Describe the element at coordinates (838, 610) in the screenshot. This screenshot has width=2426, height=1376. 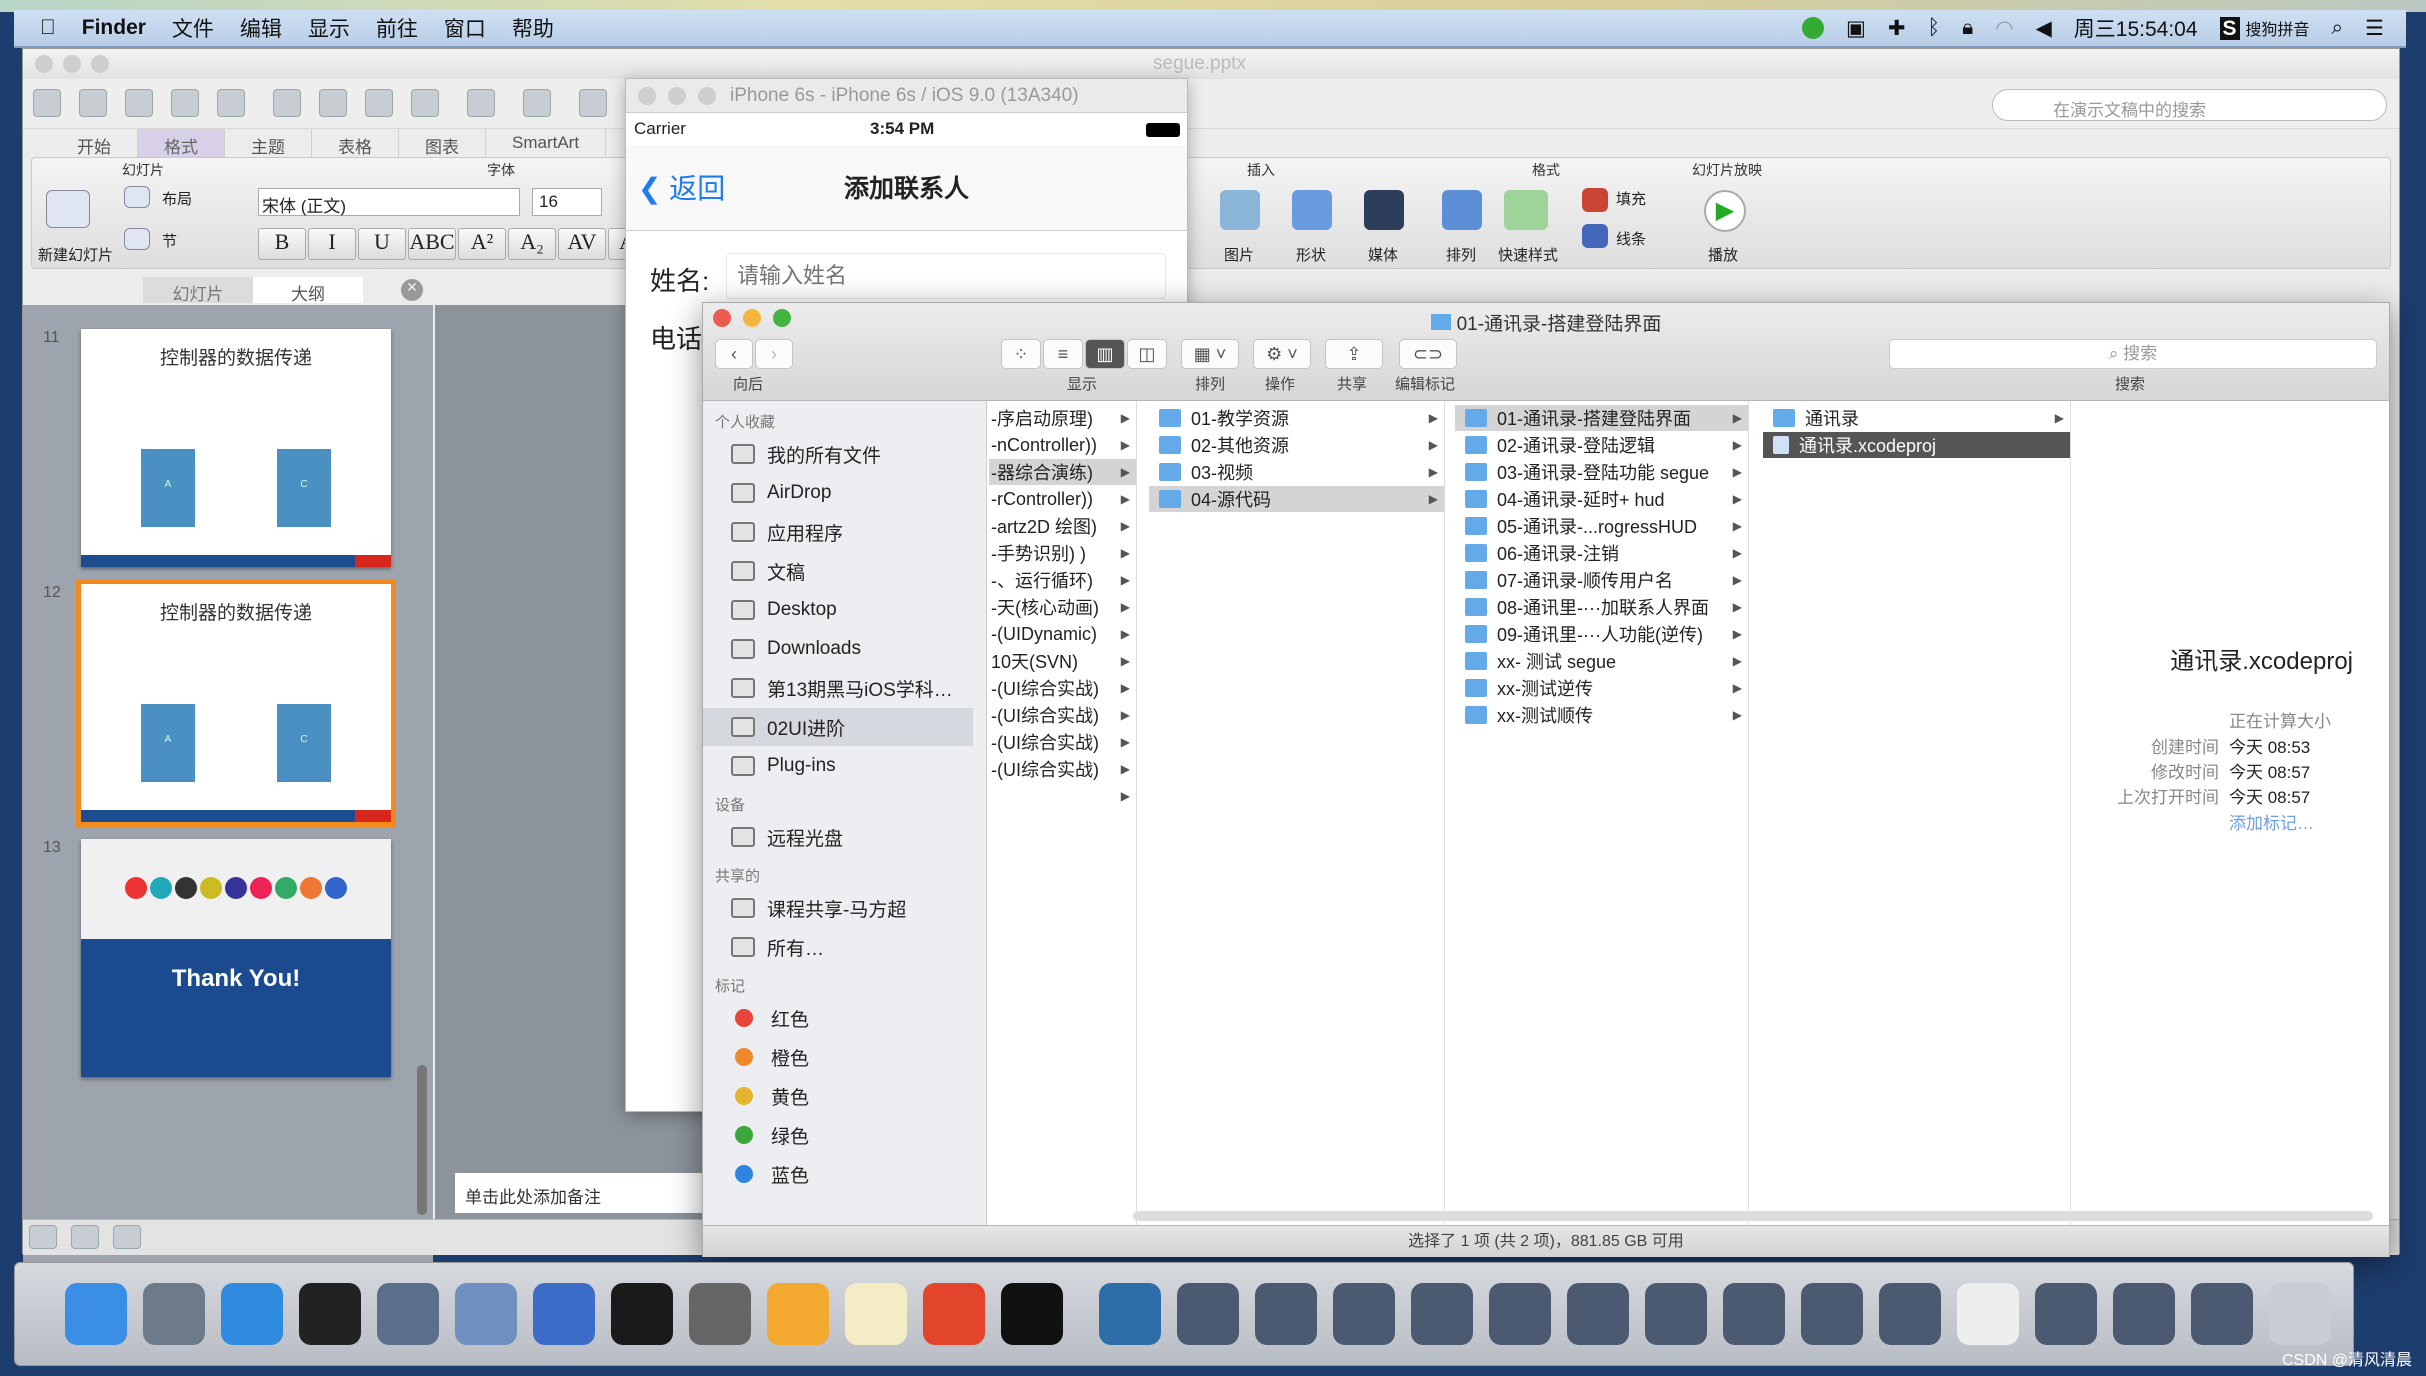
I see `sidebar-item: Desktop` at that location.